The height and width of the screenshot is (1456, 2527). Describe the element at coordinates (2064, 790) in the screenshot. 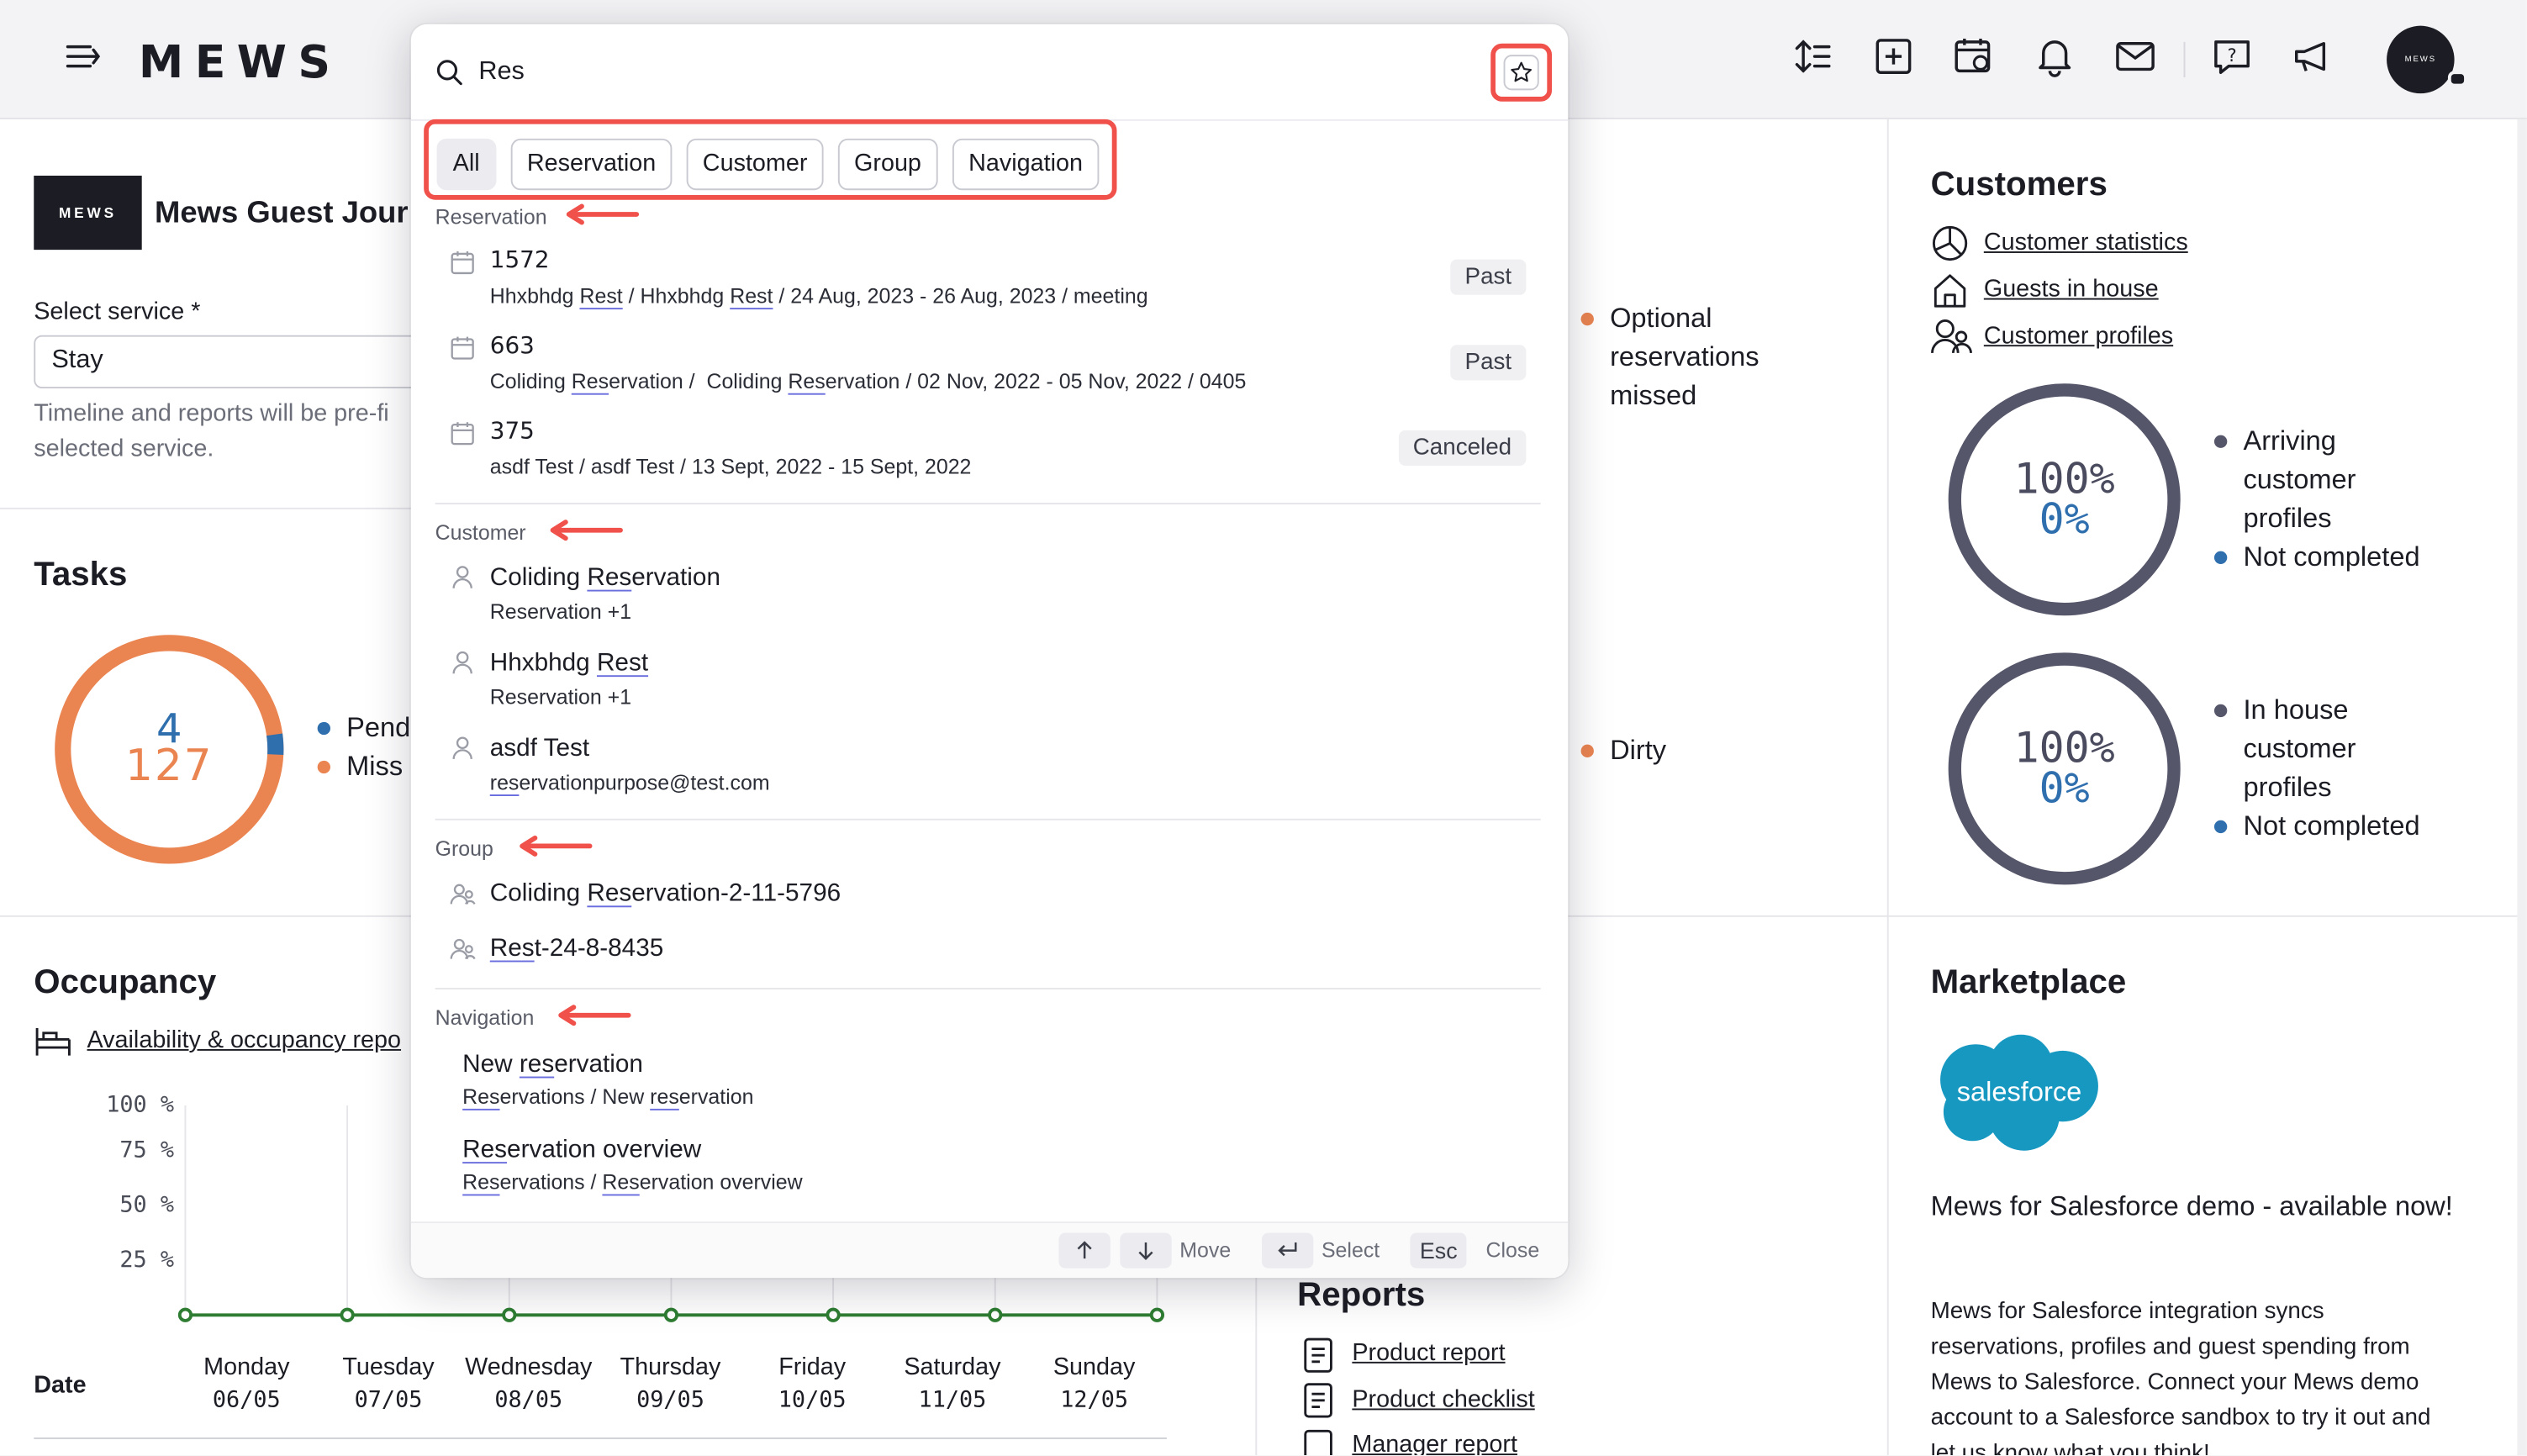

I see `inhouse-gauge-bottom: 0%` at that location.